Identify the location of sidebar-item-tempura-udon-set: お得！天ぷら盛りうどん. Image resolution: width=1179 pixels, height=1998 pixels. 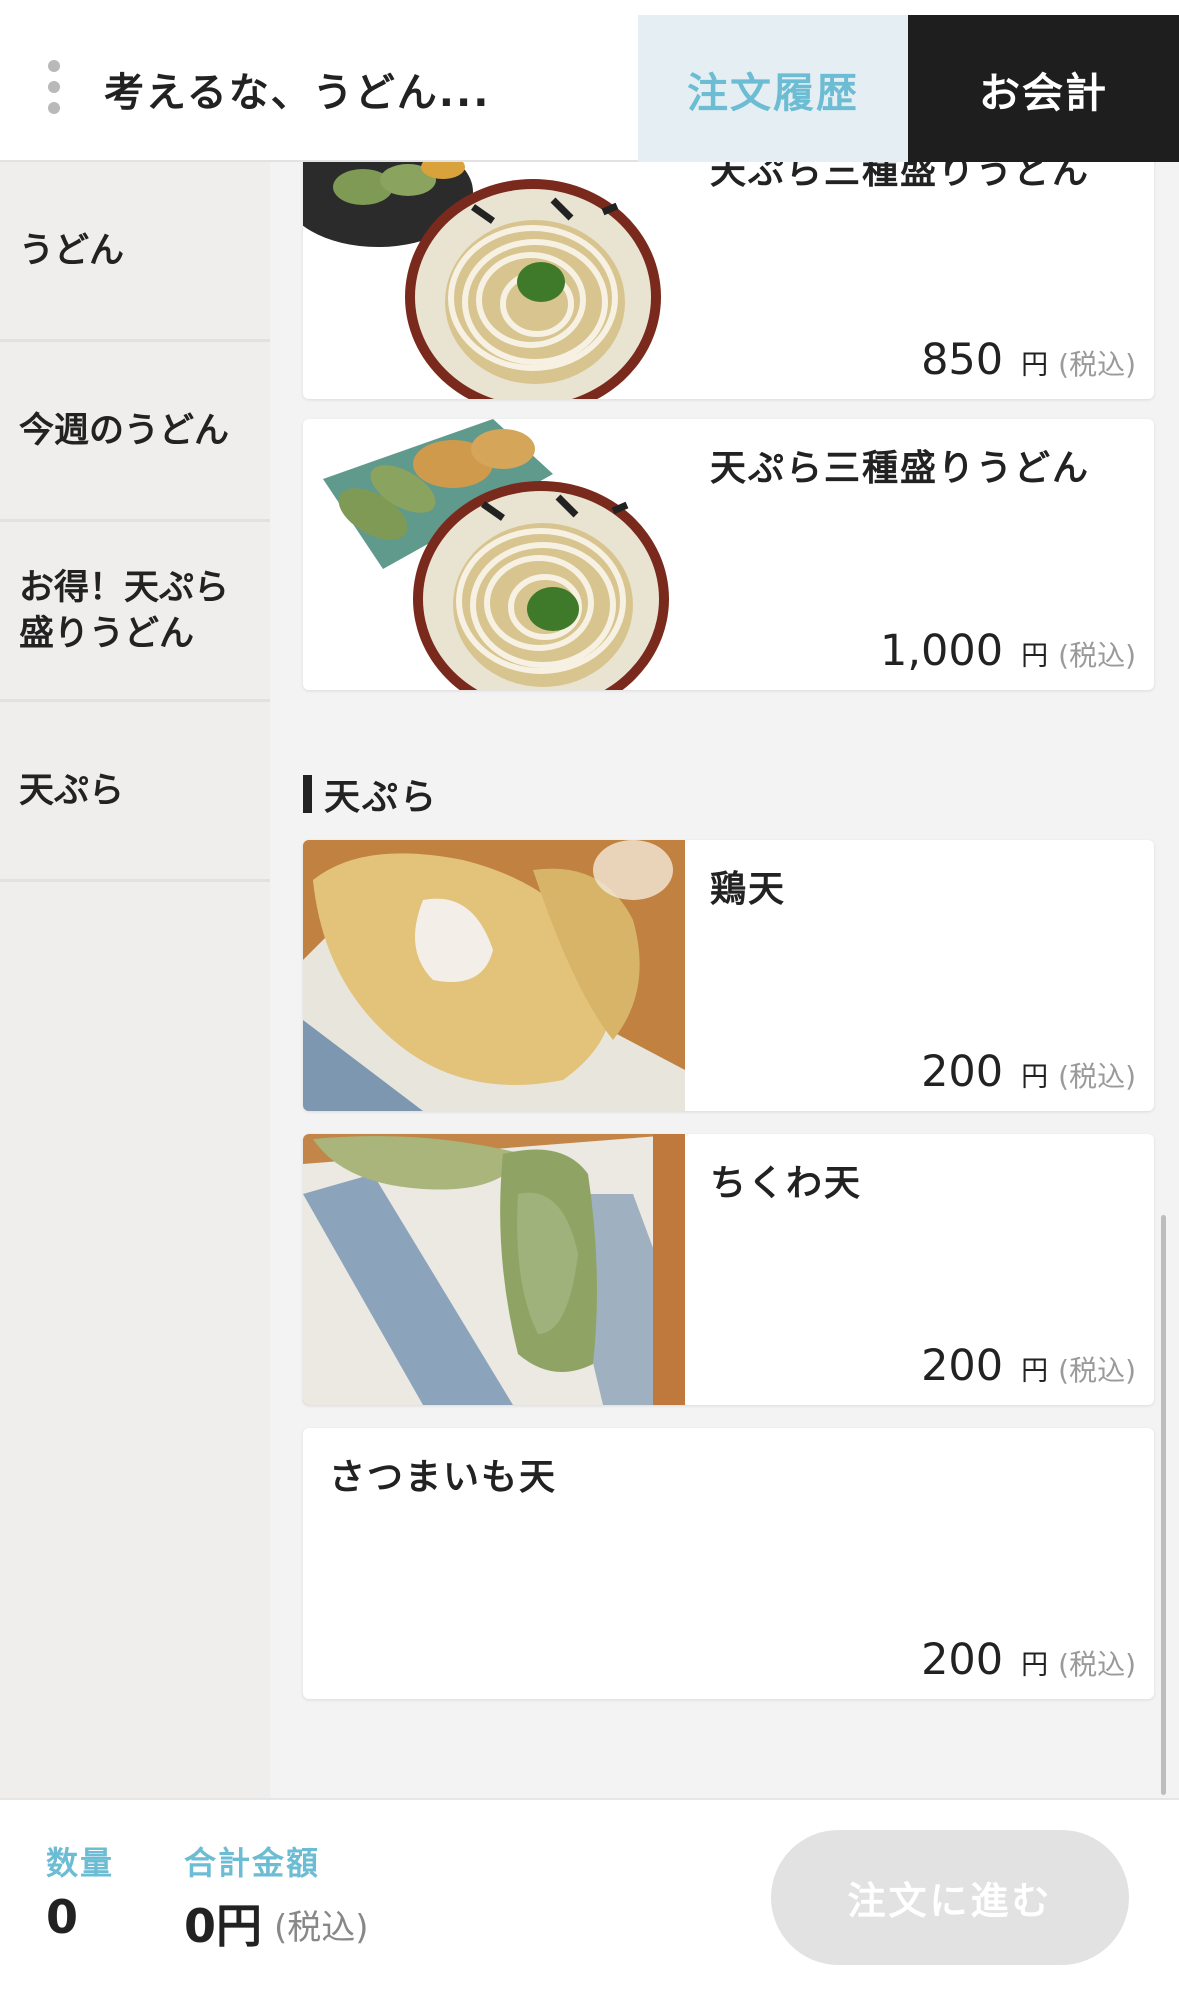
(135, 612).